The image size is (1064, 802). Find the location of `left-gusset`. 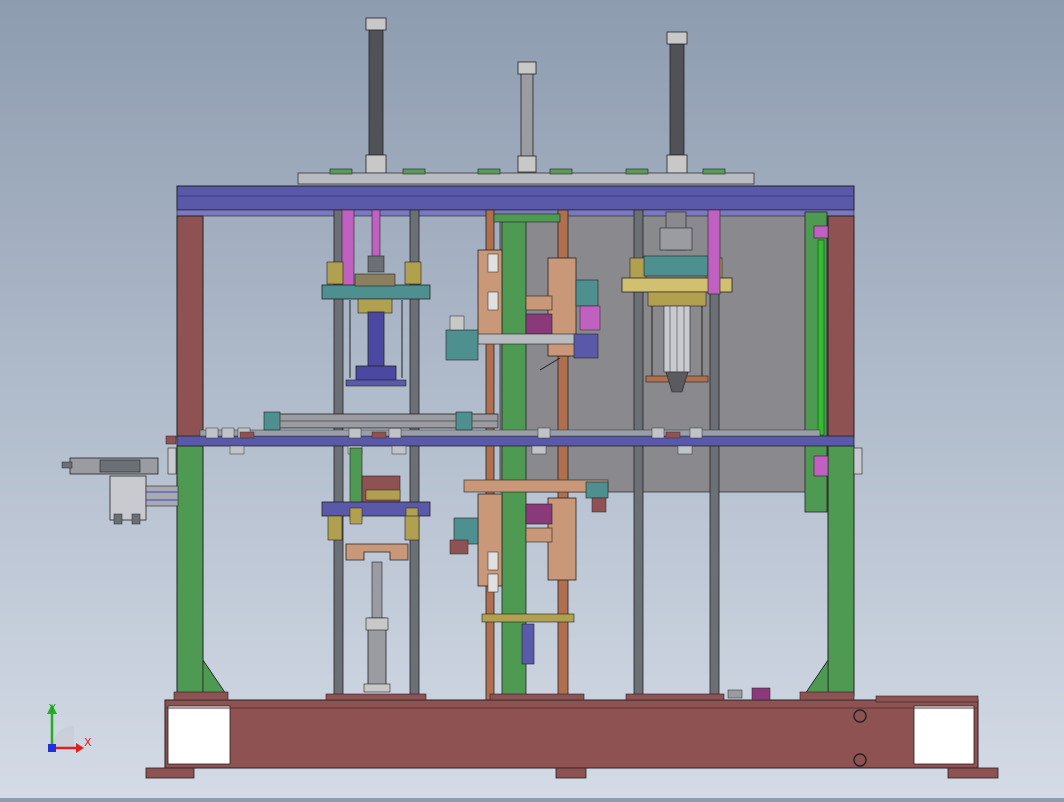

left-gusset is located at coordinates (214, 676).